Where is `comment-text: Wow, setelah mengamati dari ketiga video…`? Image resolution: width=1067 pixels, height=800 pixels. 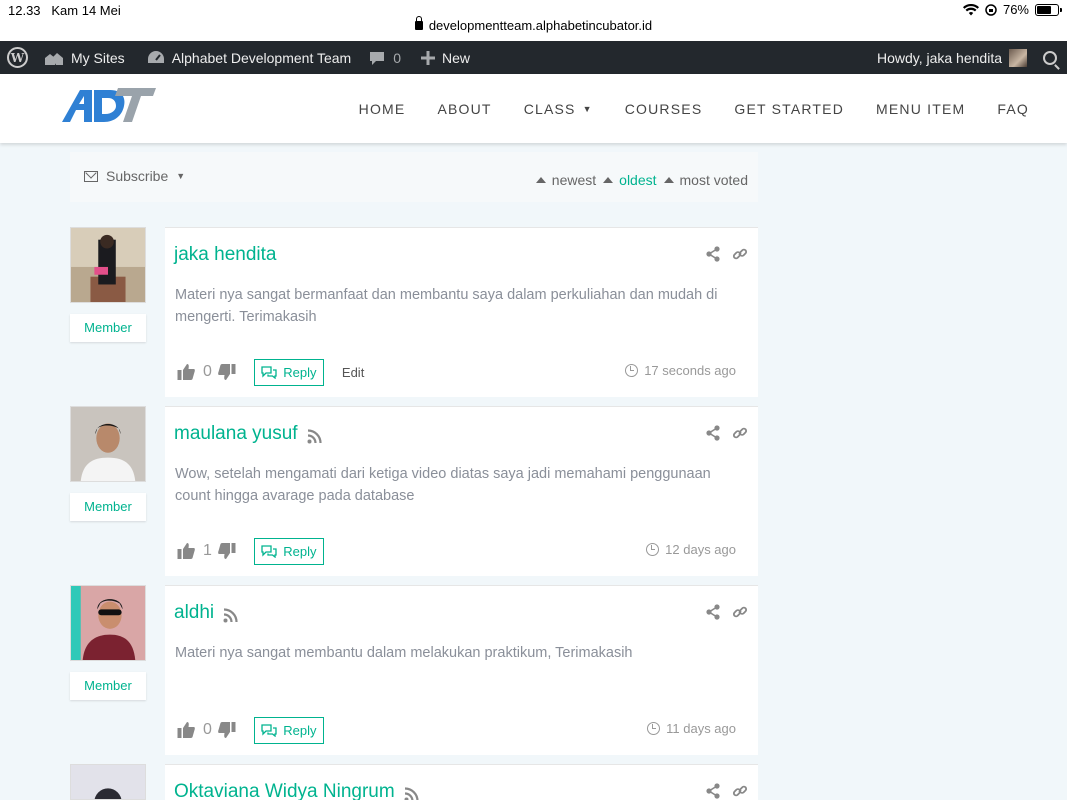 comment-text: Wow, setelah mengamati dari ketiga video… is located at coordinates (443, 485).